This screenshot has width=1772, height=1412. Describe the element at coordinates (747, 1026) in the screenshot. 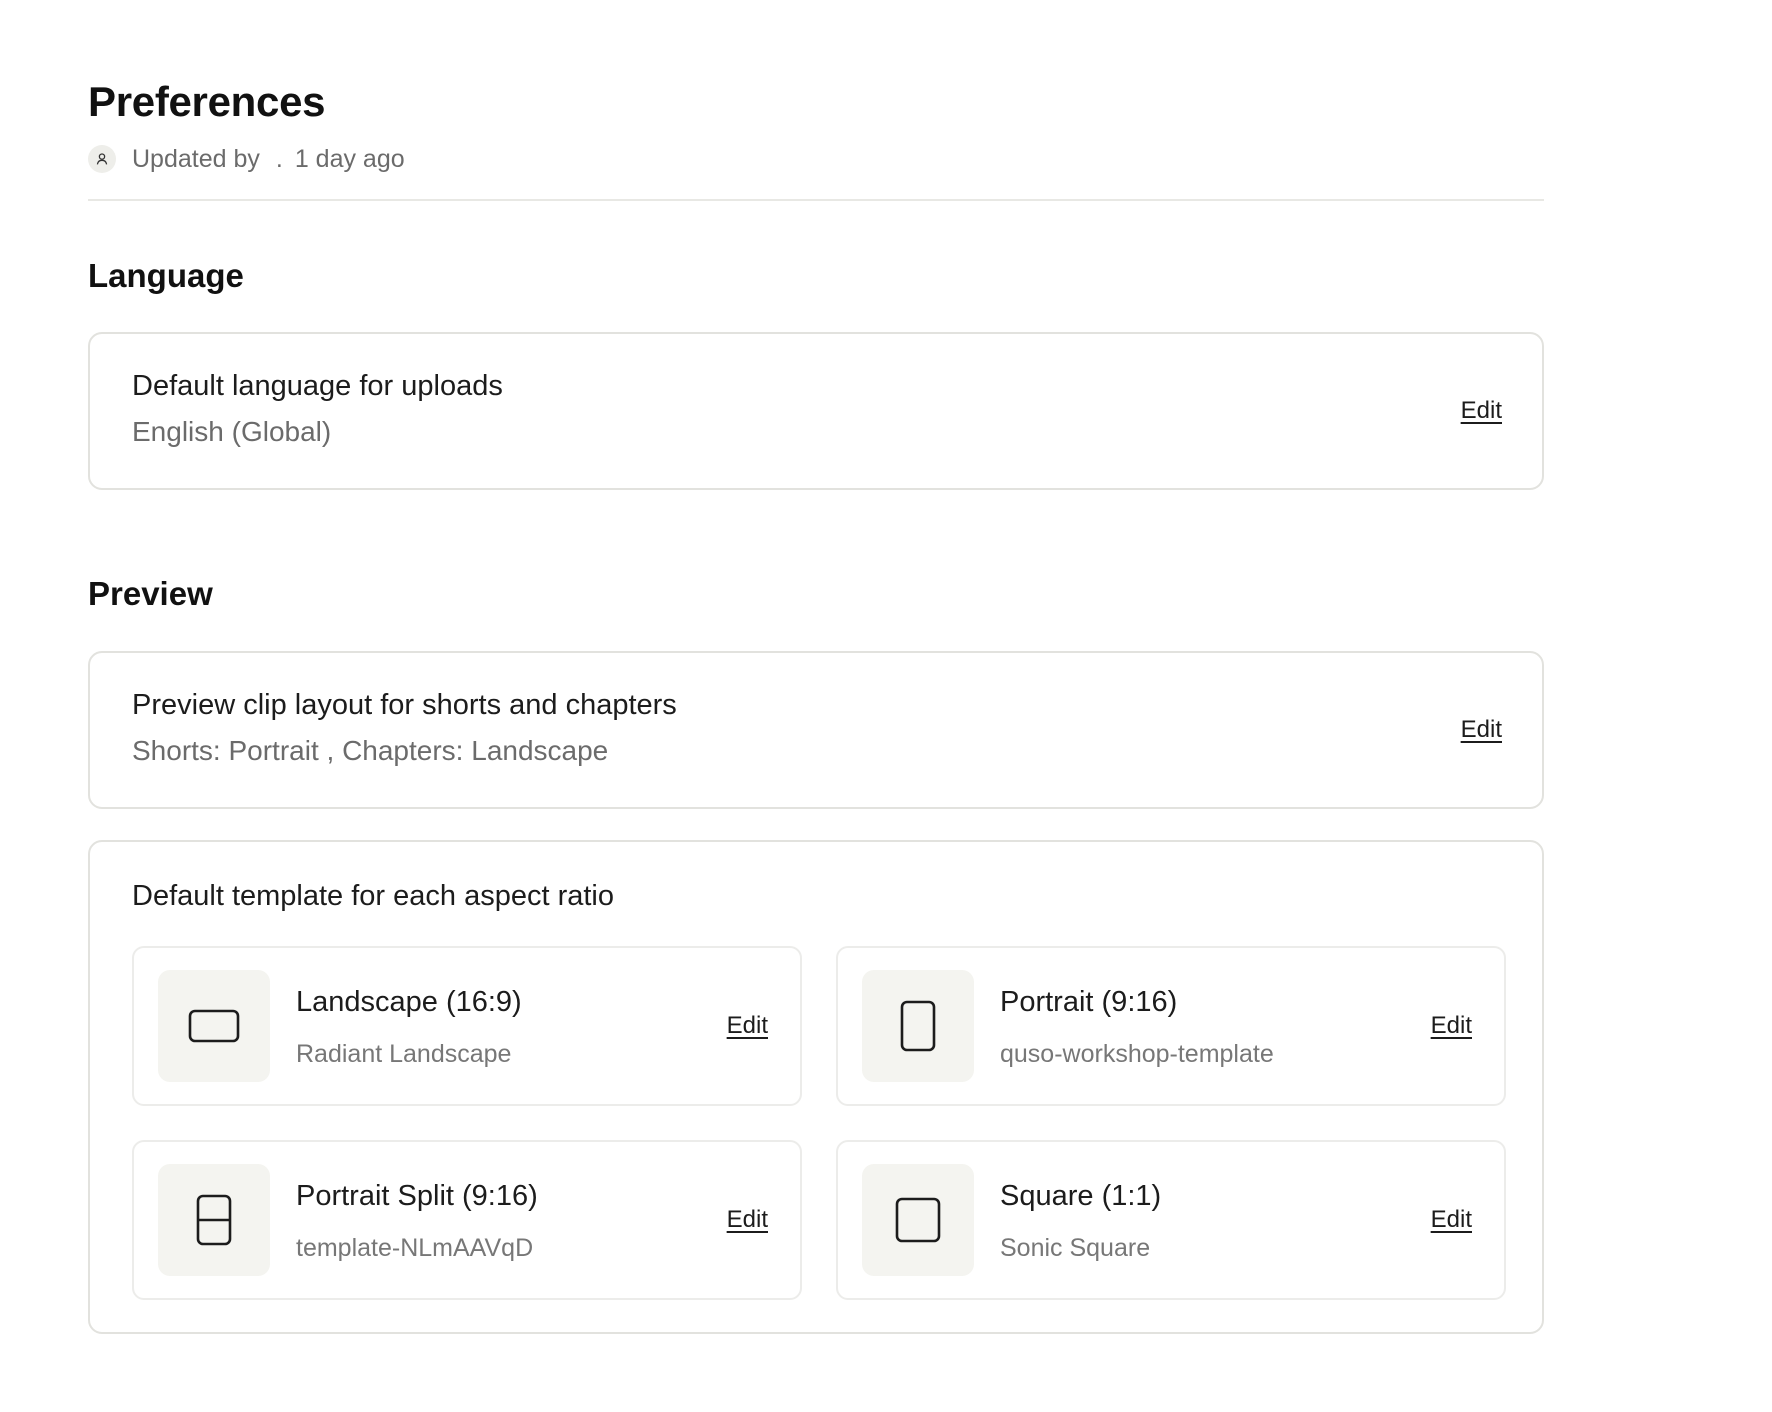

I see `edit-landscape-template-button: Edit` at that location.